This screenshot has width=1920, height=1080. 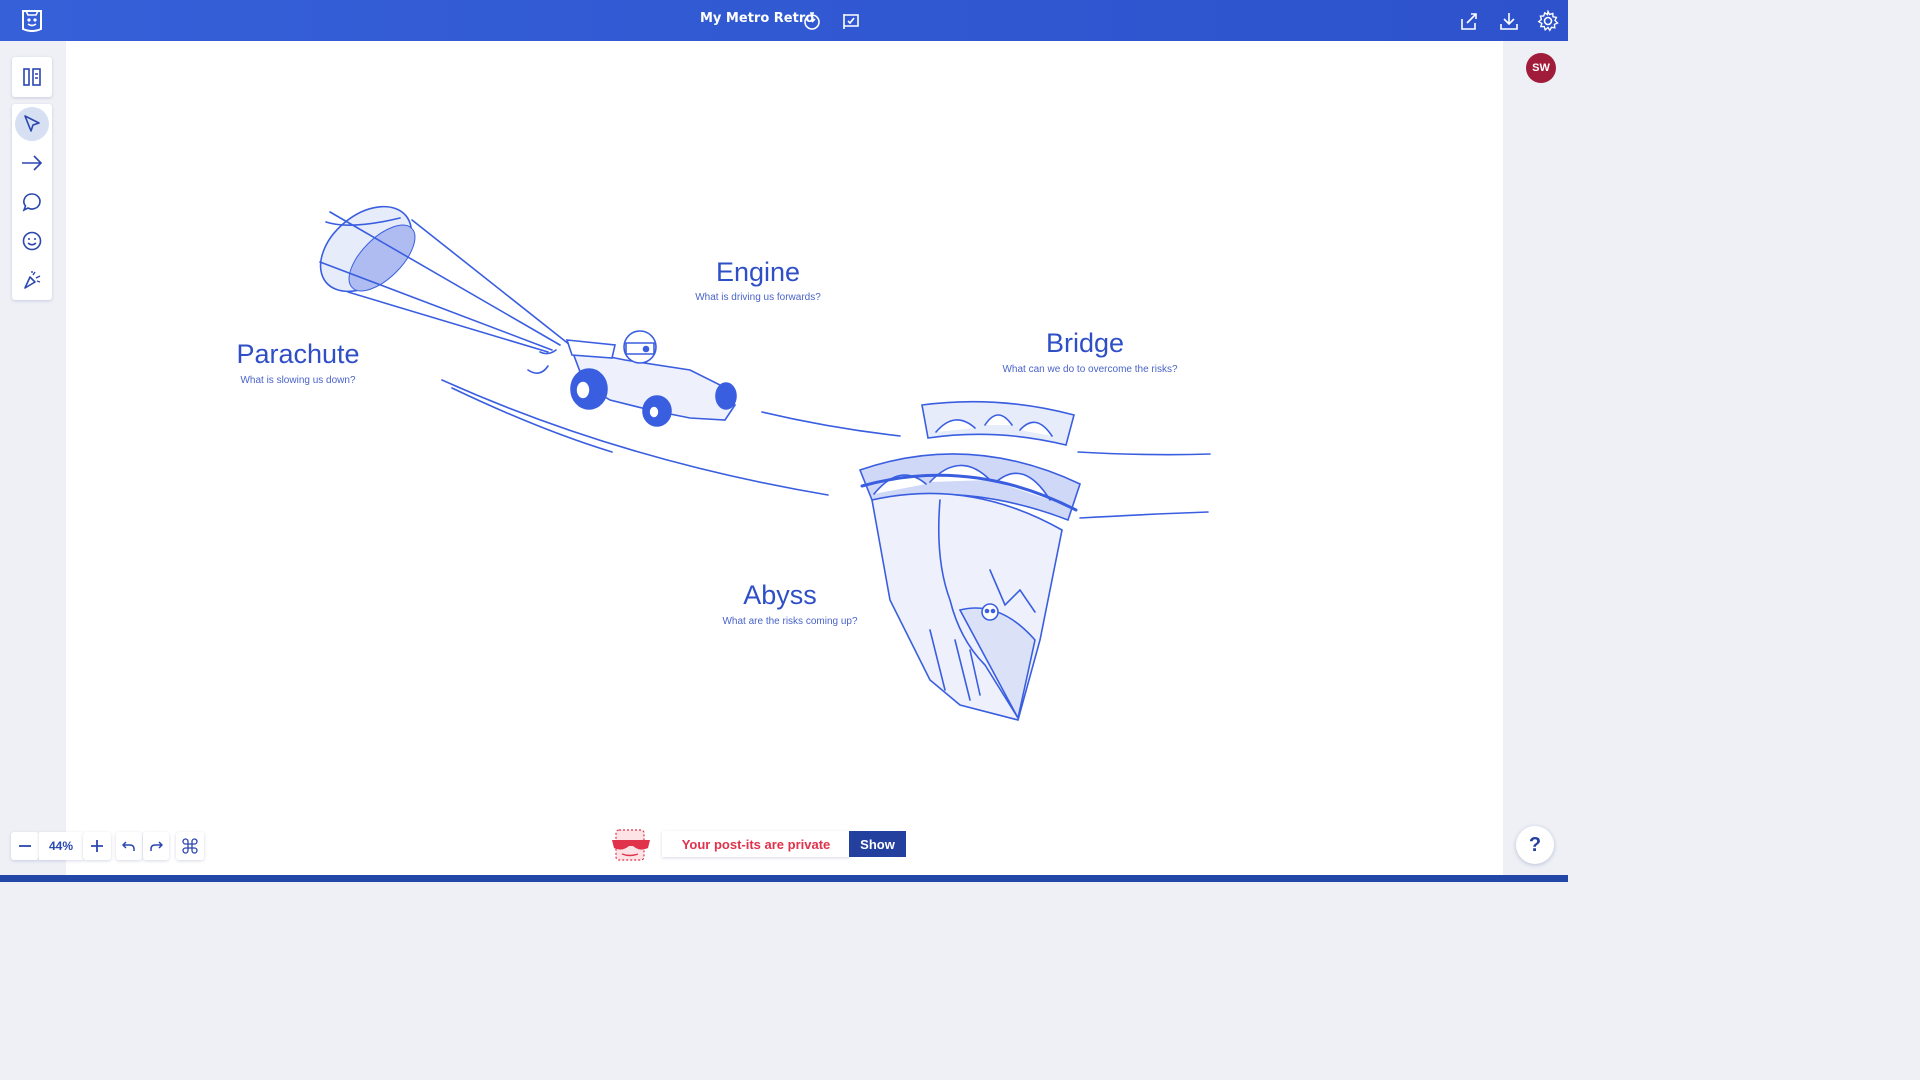 I want to click on help-button: ?, so click(x=1535, y=845).